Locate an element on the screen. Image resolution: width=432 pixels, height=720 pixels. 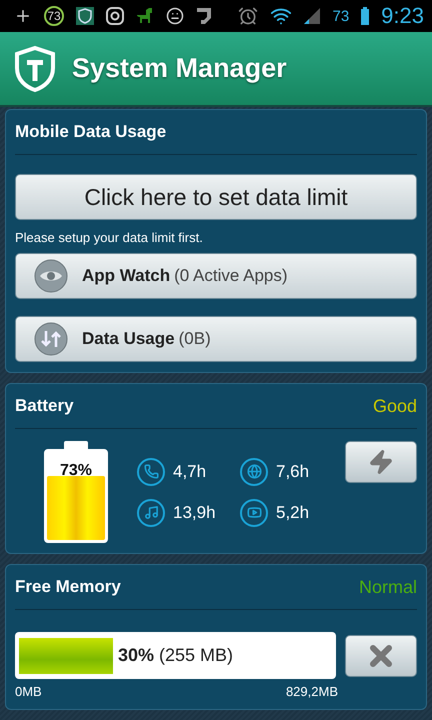
add-icon is located at coordinates (23, 16).